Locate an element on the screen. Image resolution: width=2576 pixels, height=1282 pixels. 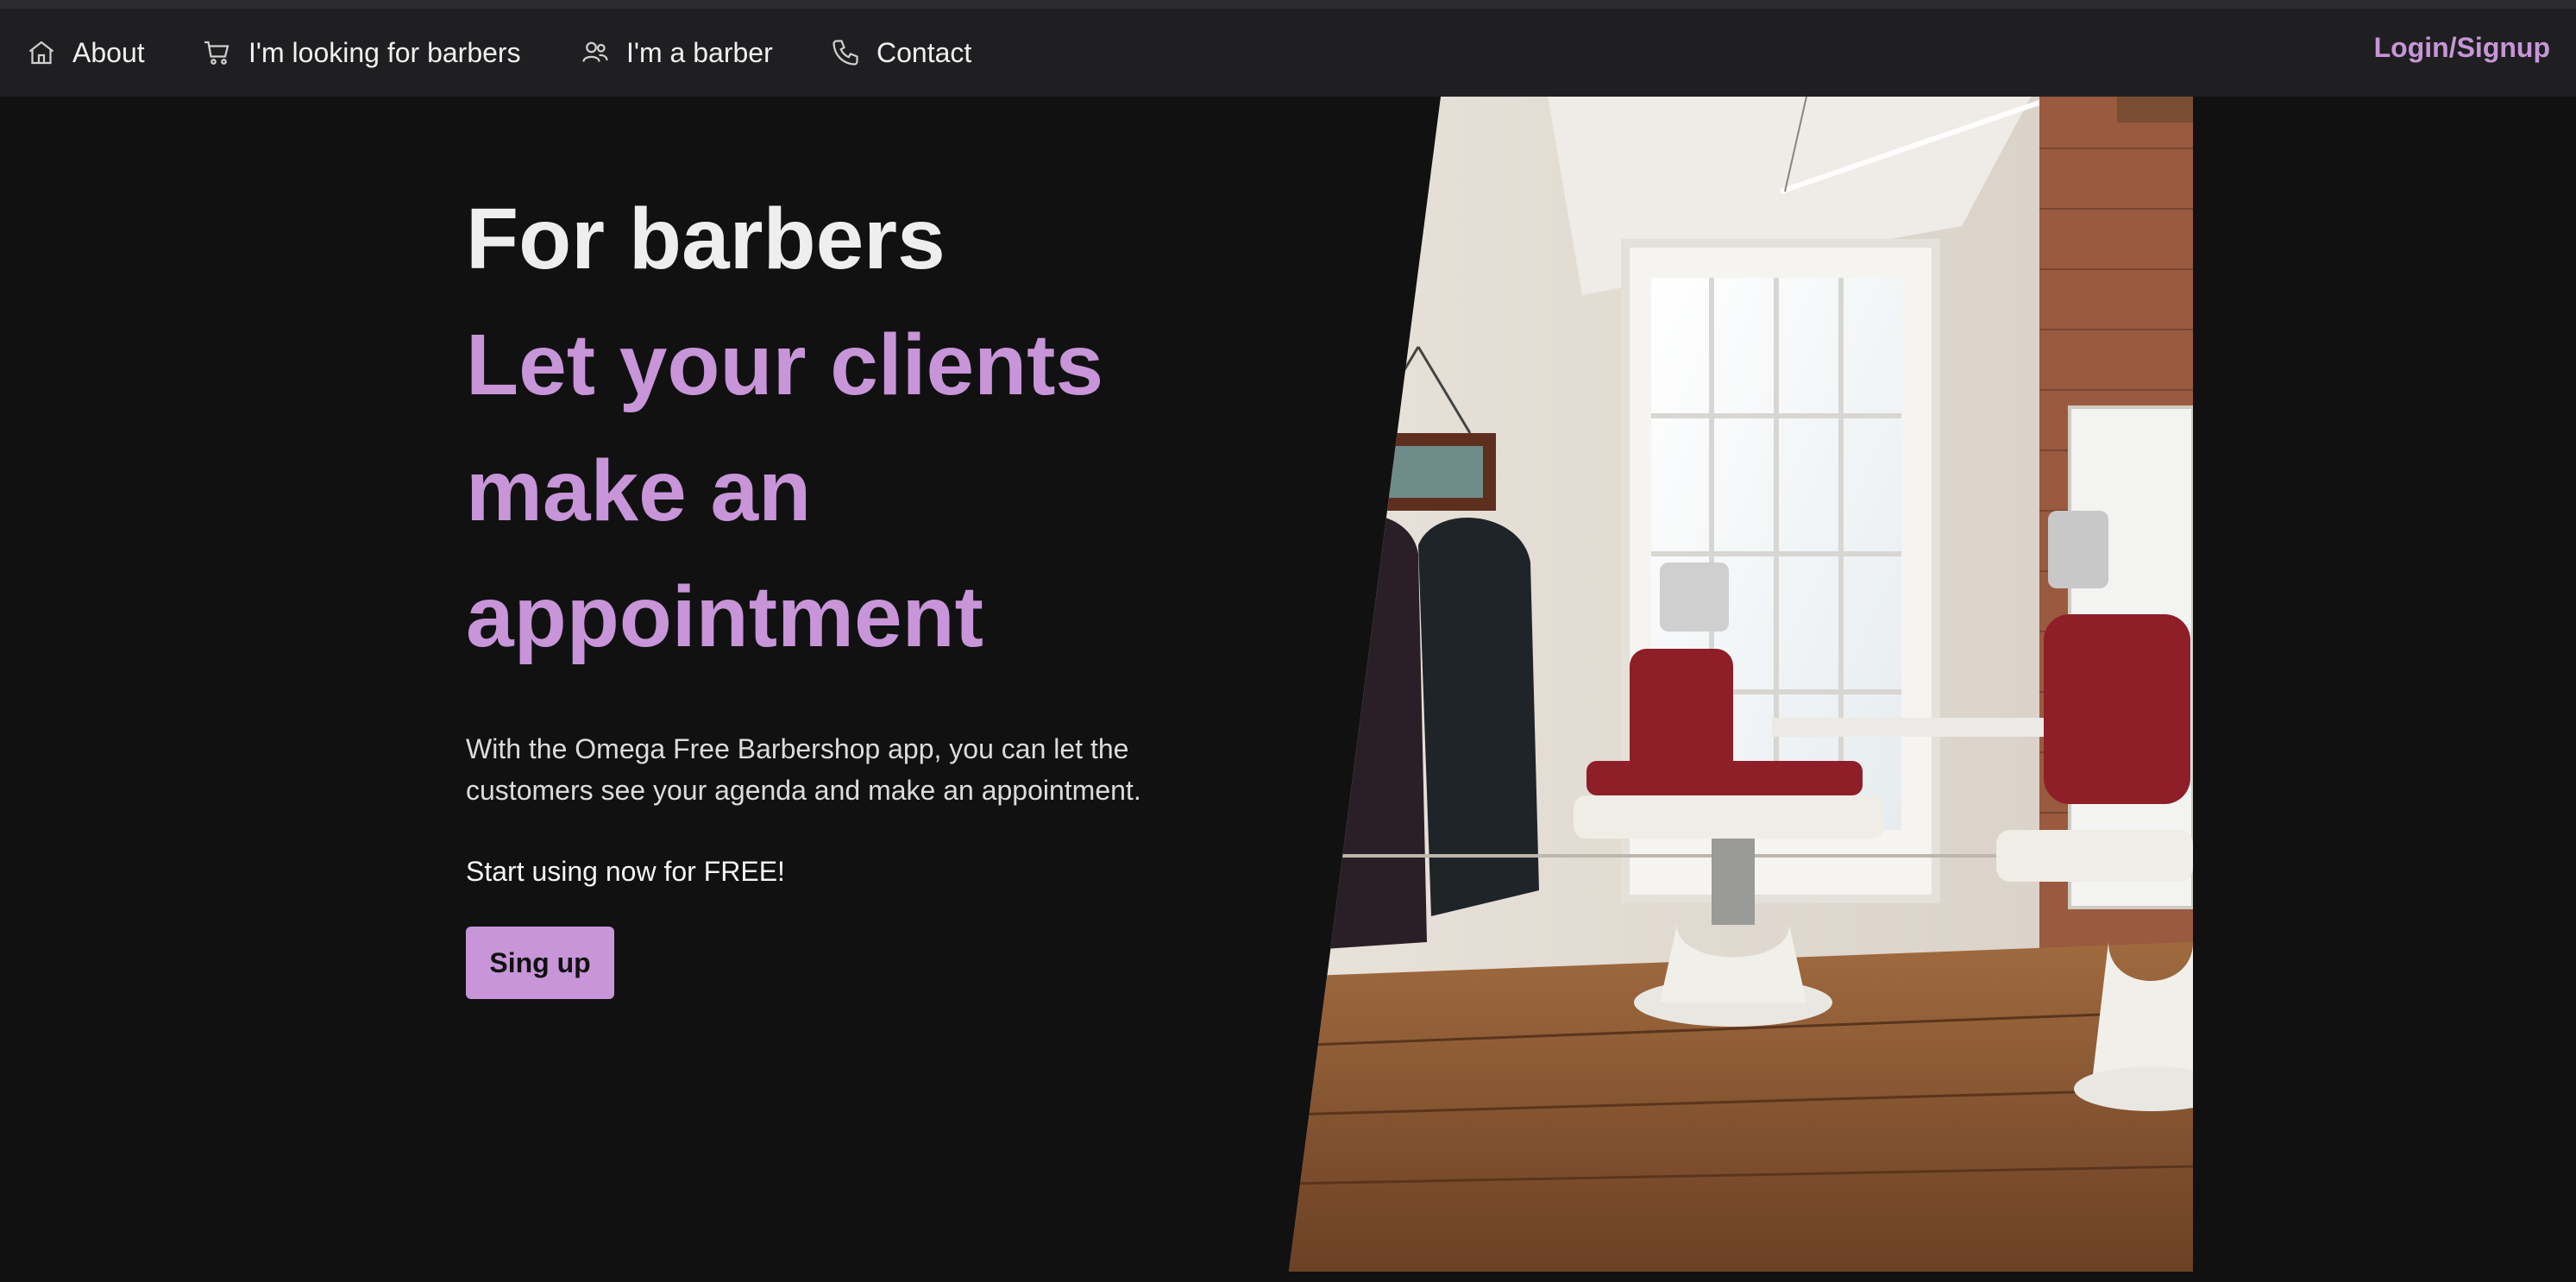
users-icon is located at coordinates (595, 51).